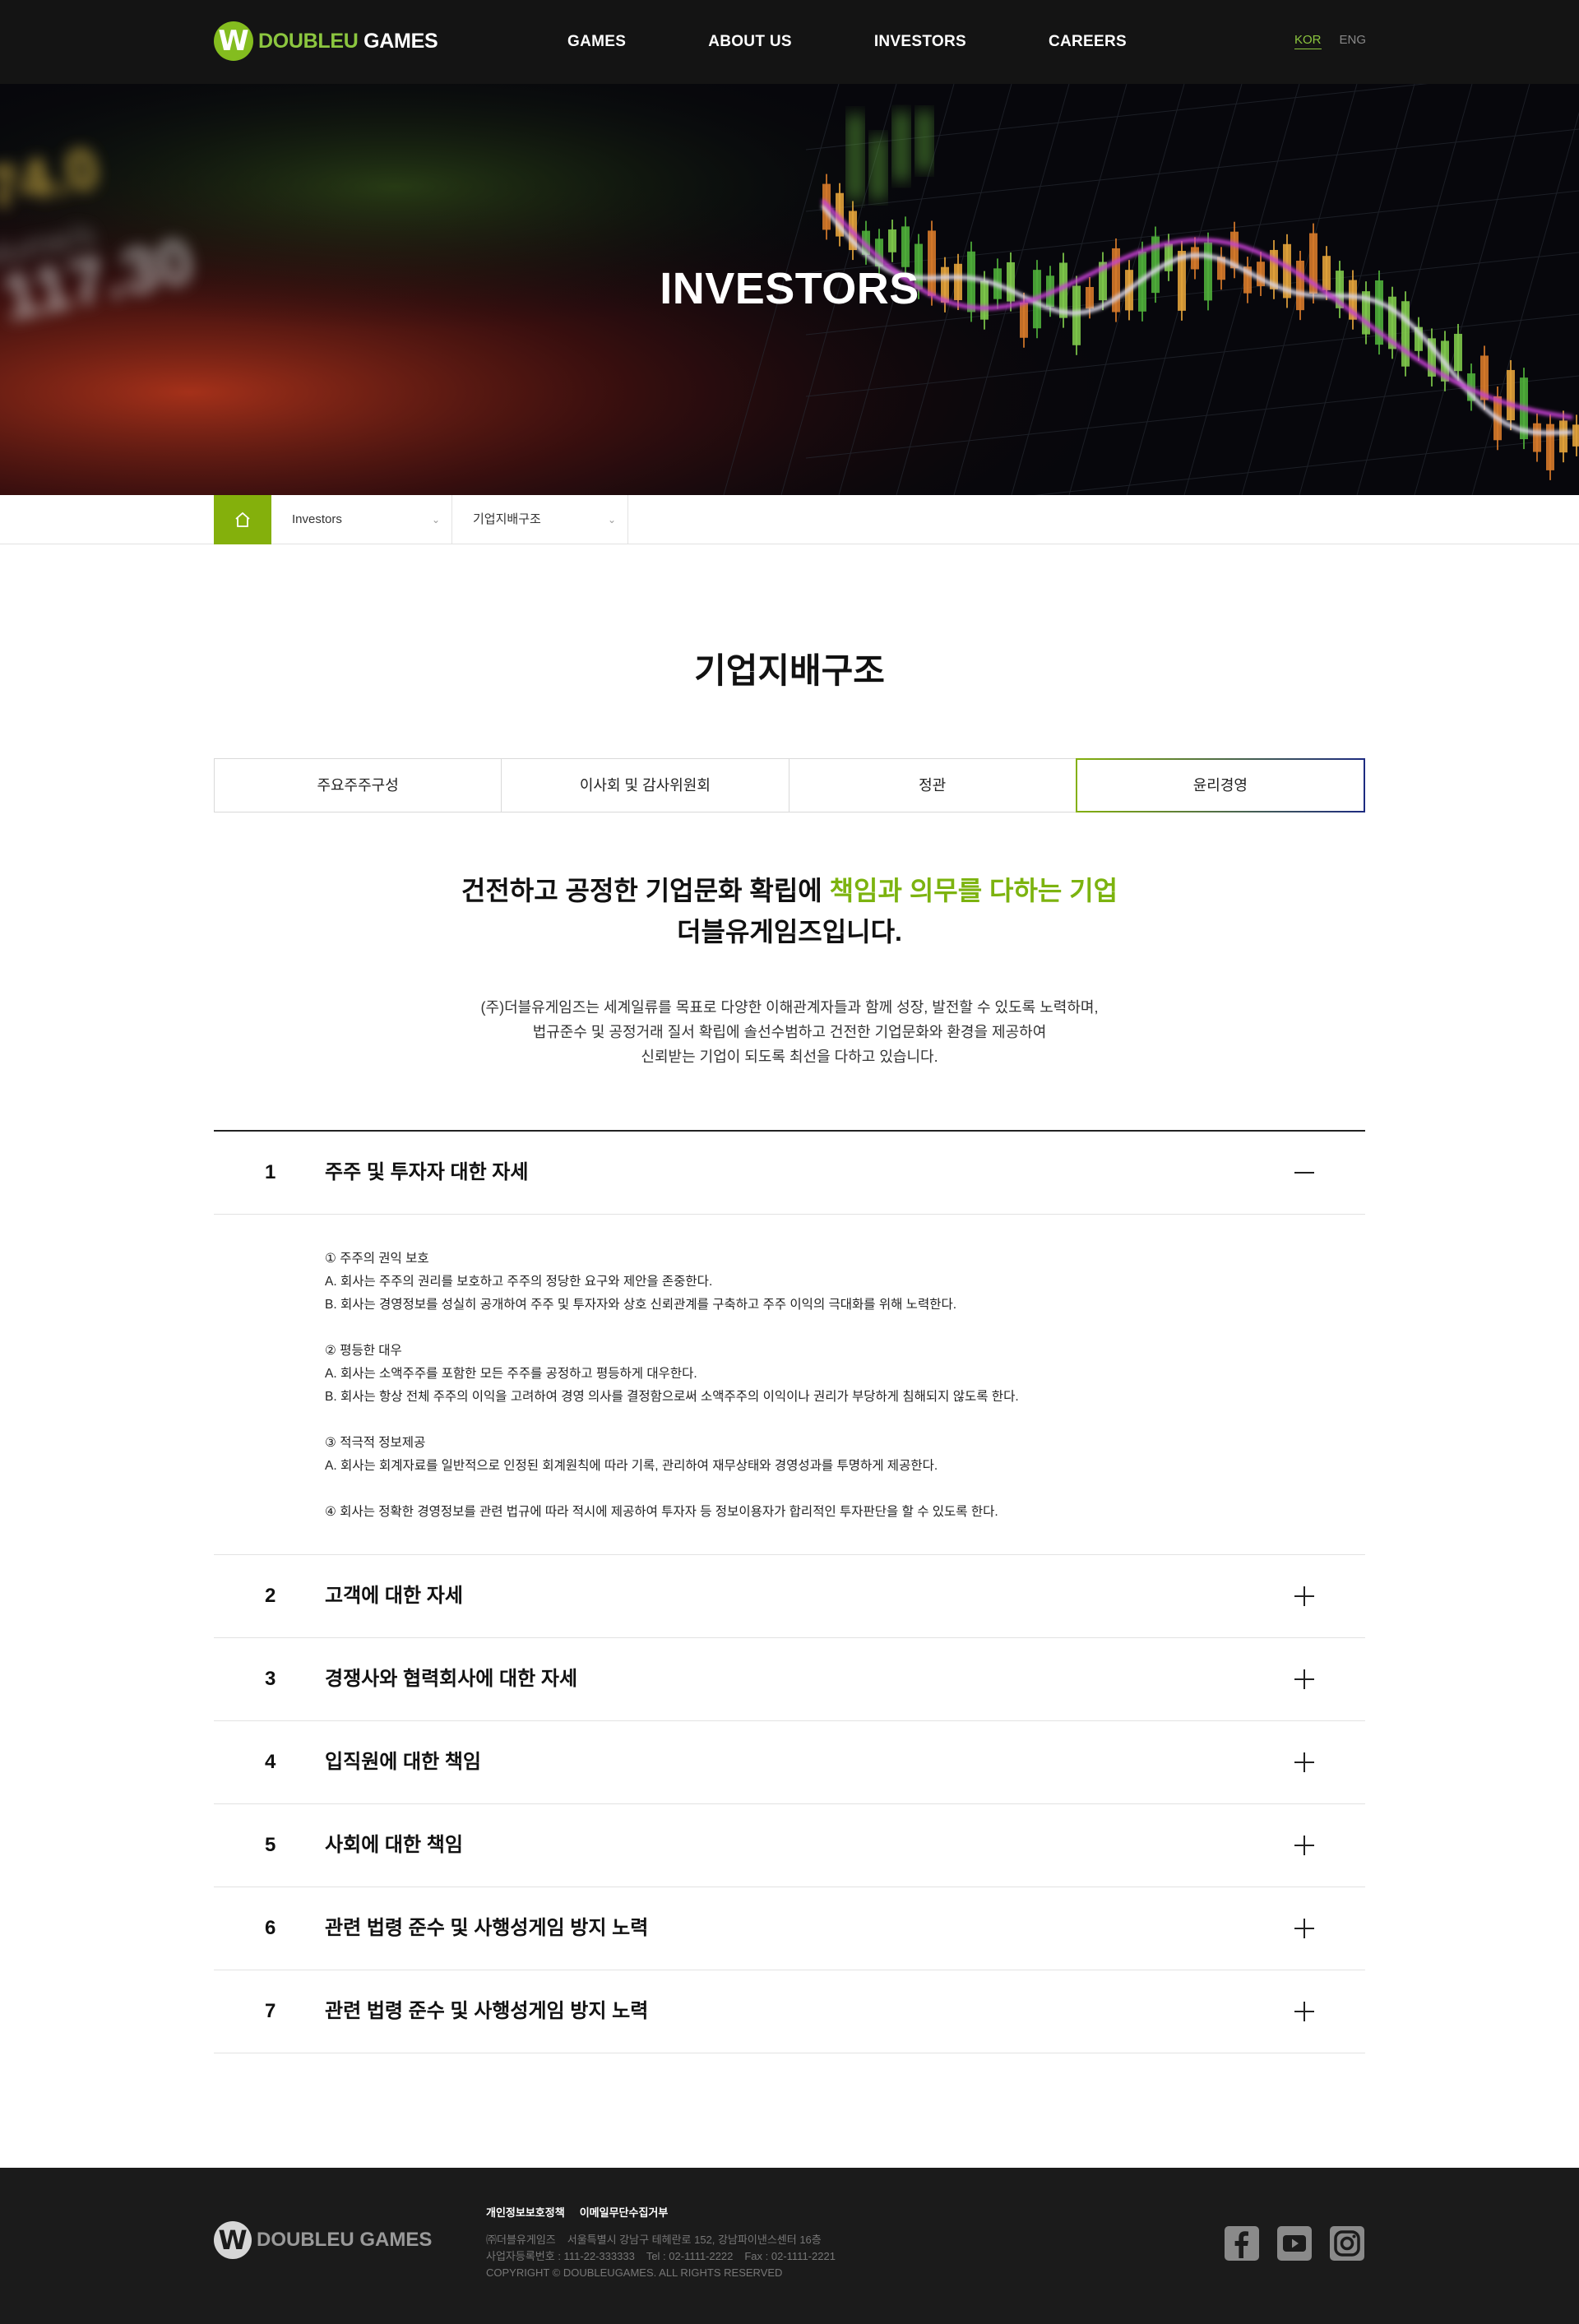  Describe the element at coordinates (452, 1679) in the screenshot. I see `accordion-title: 경쟁사와 협력회사에 대한 자세` at that location.